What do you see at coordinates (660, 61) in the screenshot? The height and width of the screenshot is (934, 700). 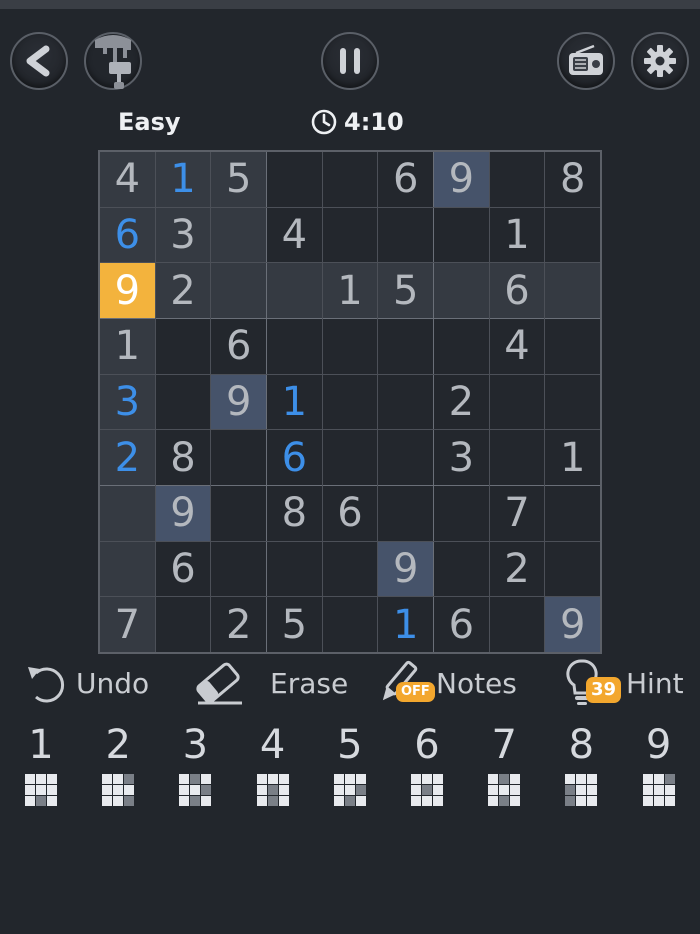 I see `settings-button` at bounding box center [660, 61].